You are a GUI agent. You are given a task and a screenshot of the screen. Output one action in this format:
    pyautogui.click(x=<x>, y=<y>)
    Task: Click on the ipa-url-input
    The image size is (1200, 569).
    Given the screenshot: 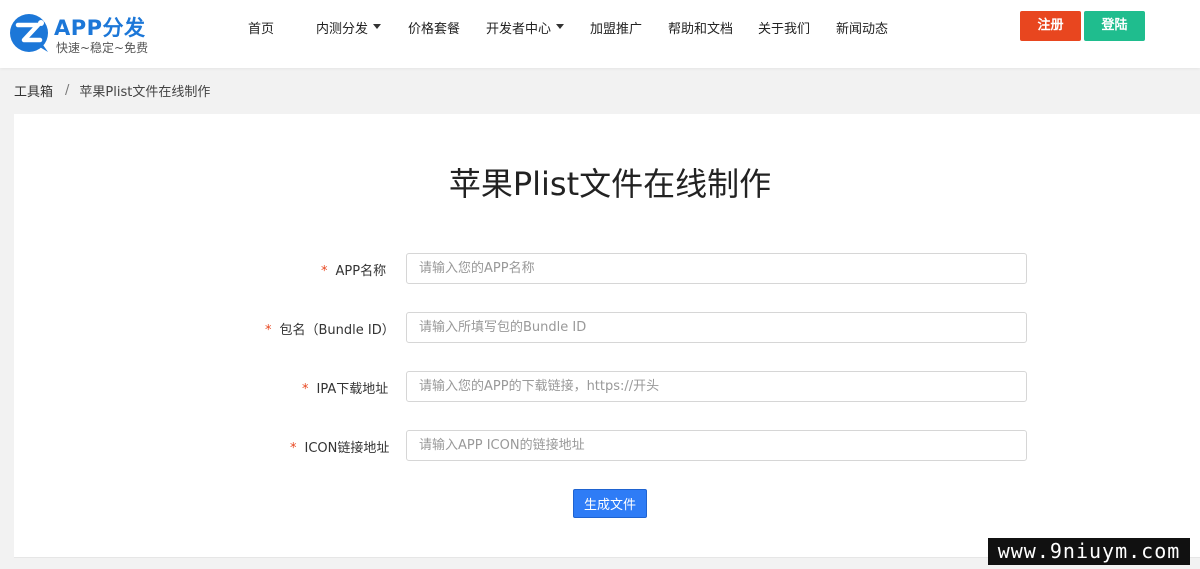 What is the action you would take?
    pyautogui.click(x=716, y=386)
    